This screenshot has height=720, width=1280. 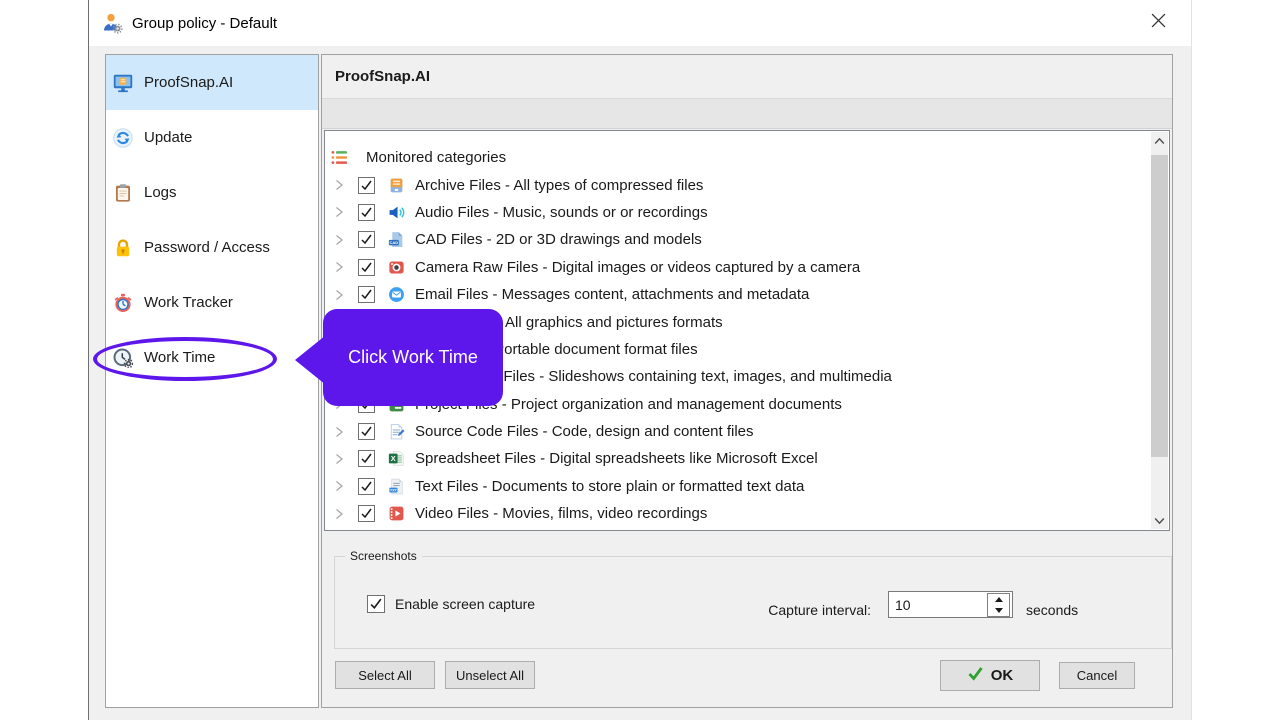 I want to click on vertical-scrollbar, so click(x=1159, y=330).